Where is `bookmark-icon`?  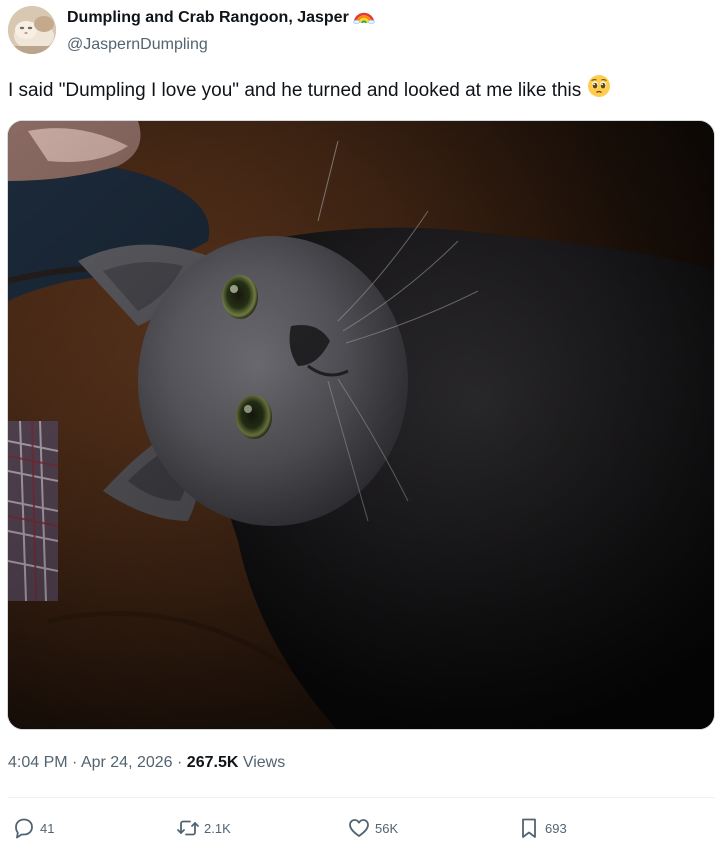
bookmark-icon is located at coordinates (529, 828).